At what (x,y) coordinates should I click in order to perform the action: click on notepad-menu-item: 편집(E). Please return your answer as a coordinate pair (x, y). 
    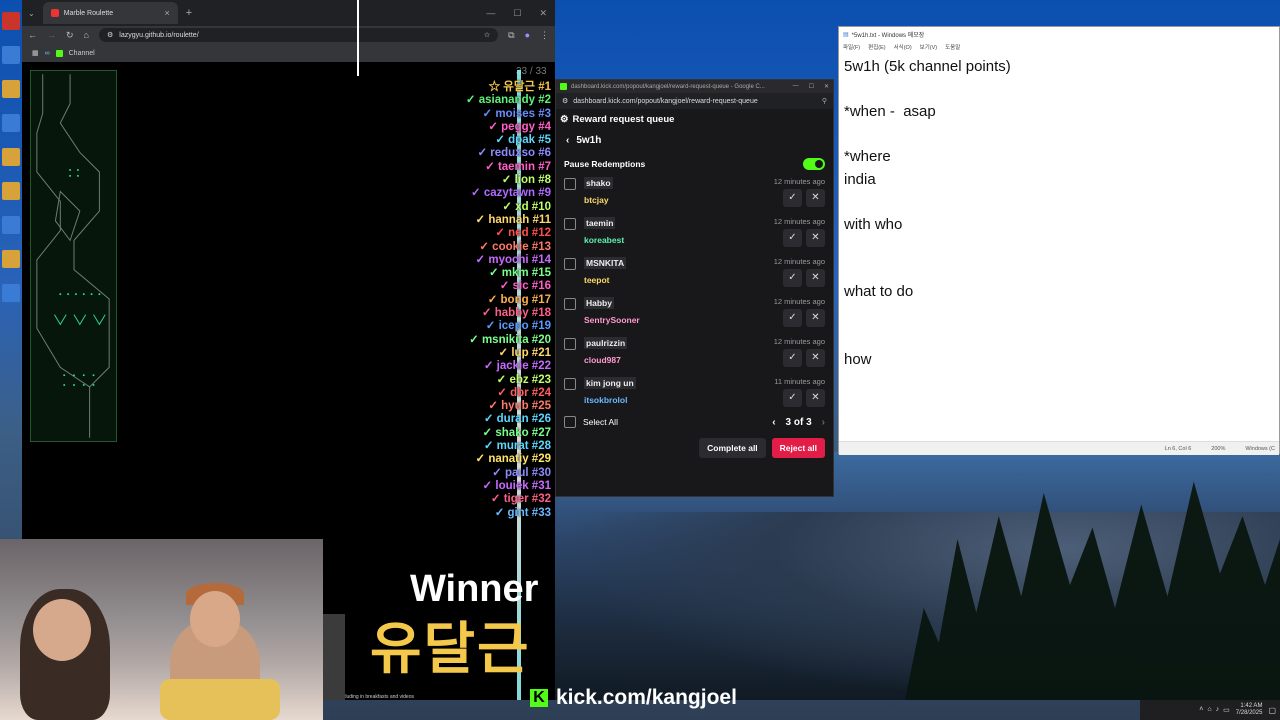
    Looking at the image, I should click on (876, 47).